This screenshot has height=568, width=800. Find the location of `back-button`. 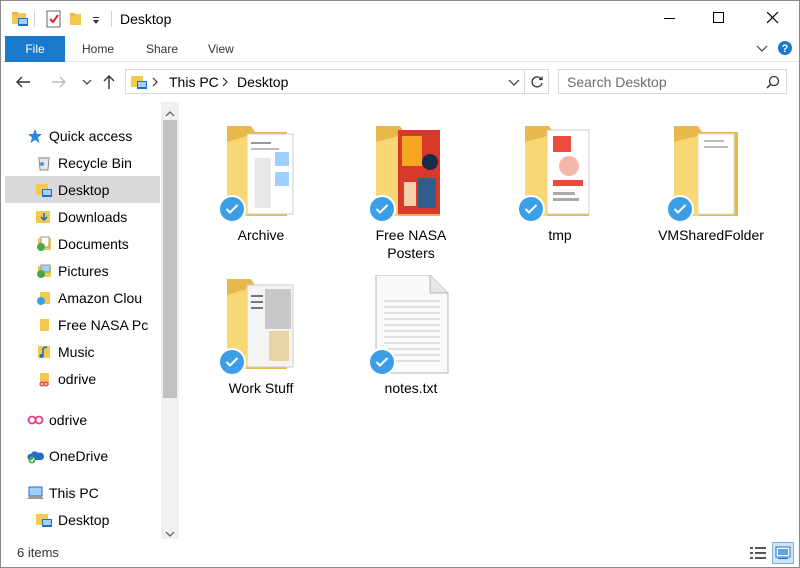

back-button is located at coordinates (23, 82).